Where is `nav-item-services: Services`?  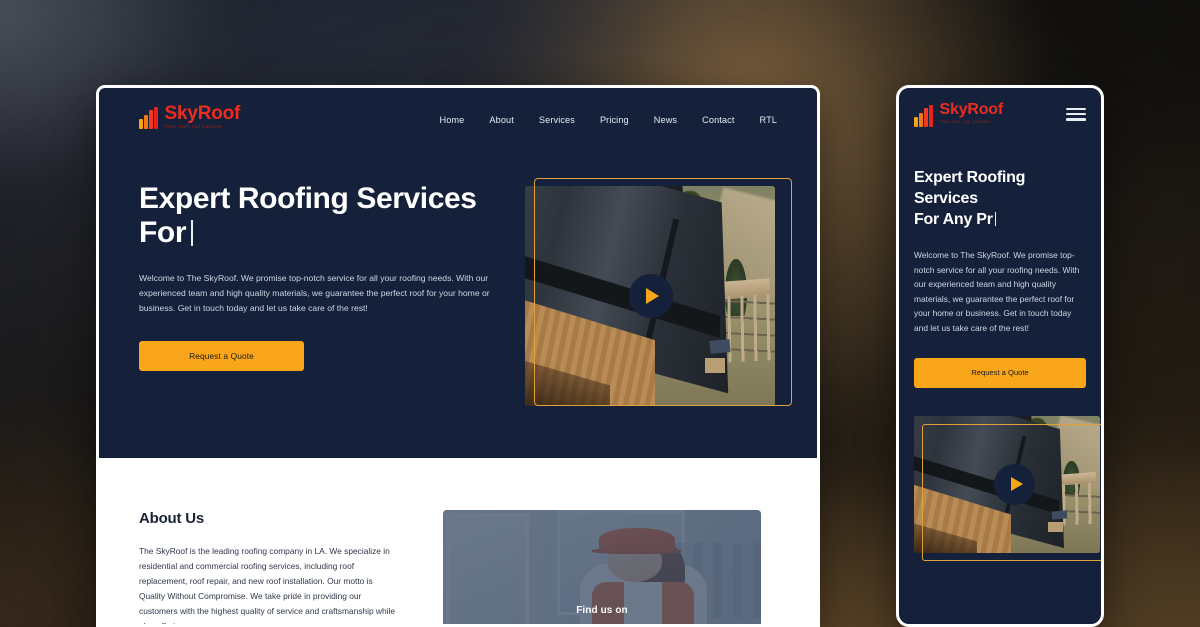 nav-item-services: Services is located at coordinates (557, 120).